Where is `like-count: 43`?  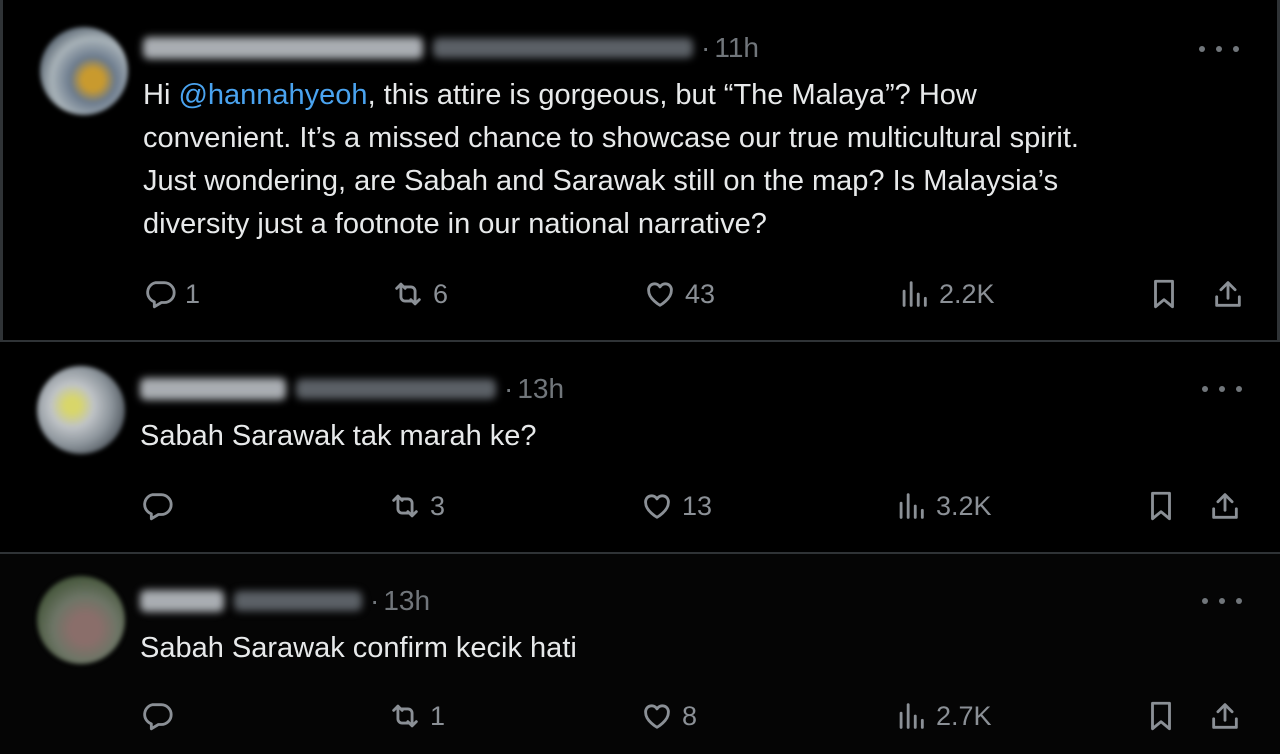
like-count: 43 is located at coordinates (700, 293).